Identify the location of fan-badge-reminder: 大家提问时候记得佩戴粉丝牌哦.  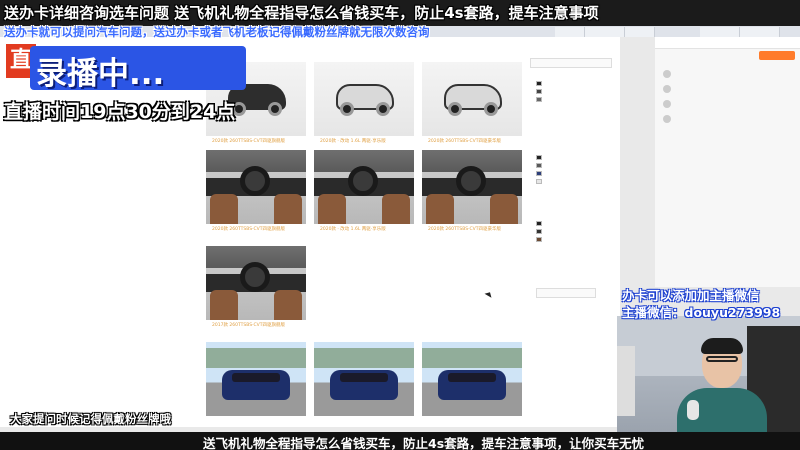
(90, 419).